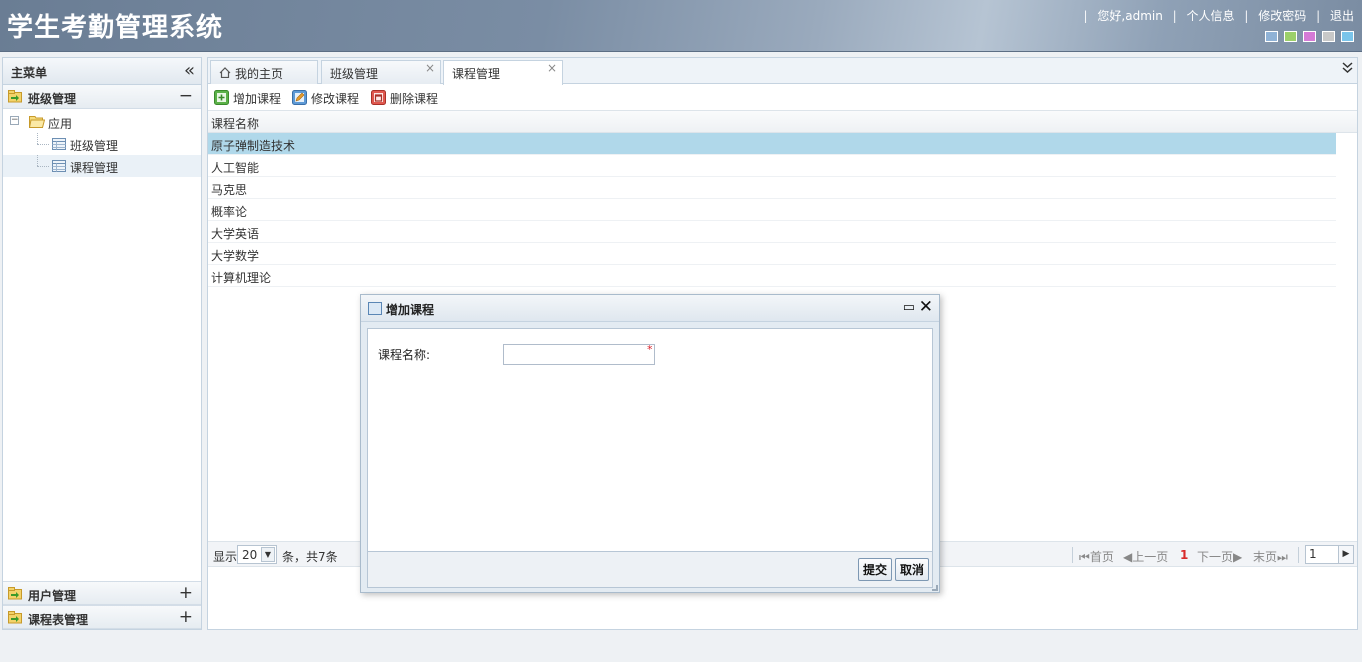 Image resolution: width=1362 pixels, height=662 pixels. I want to click on table-row: 概率论, so click(772, 210).